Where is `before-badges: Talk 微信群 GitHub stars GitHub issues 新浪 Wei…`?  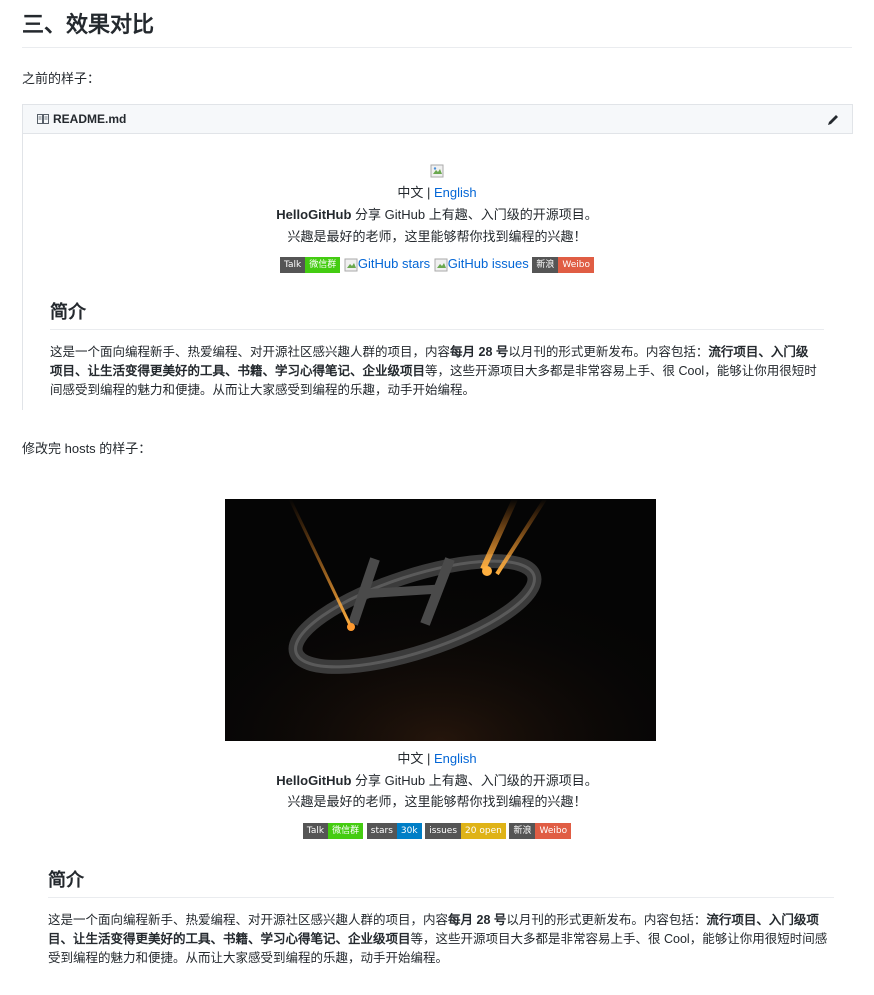 before-badges: Talk 微信群 GitHub stars GitHub issues 新浪 Wei… is located at coordinates (437, 264).